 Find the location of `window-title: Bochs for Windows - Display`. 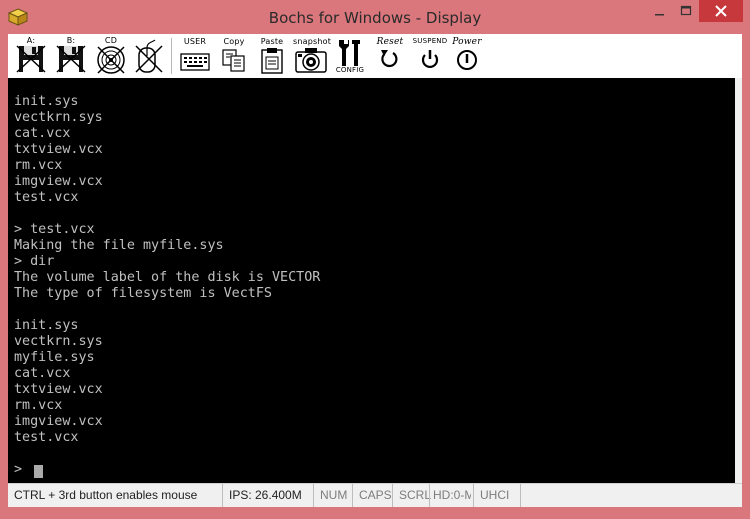

window-title: Bochs for Windows - Display is located at coordinates (375, 18).